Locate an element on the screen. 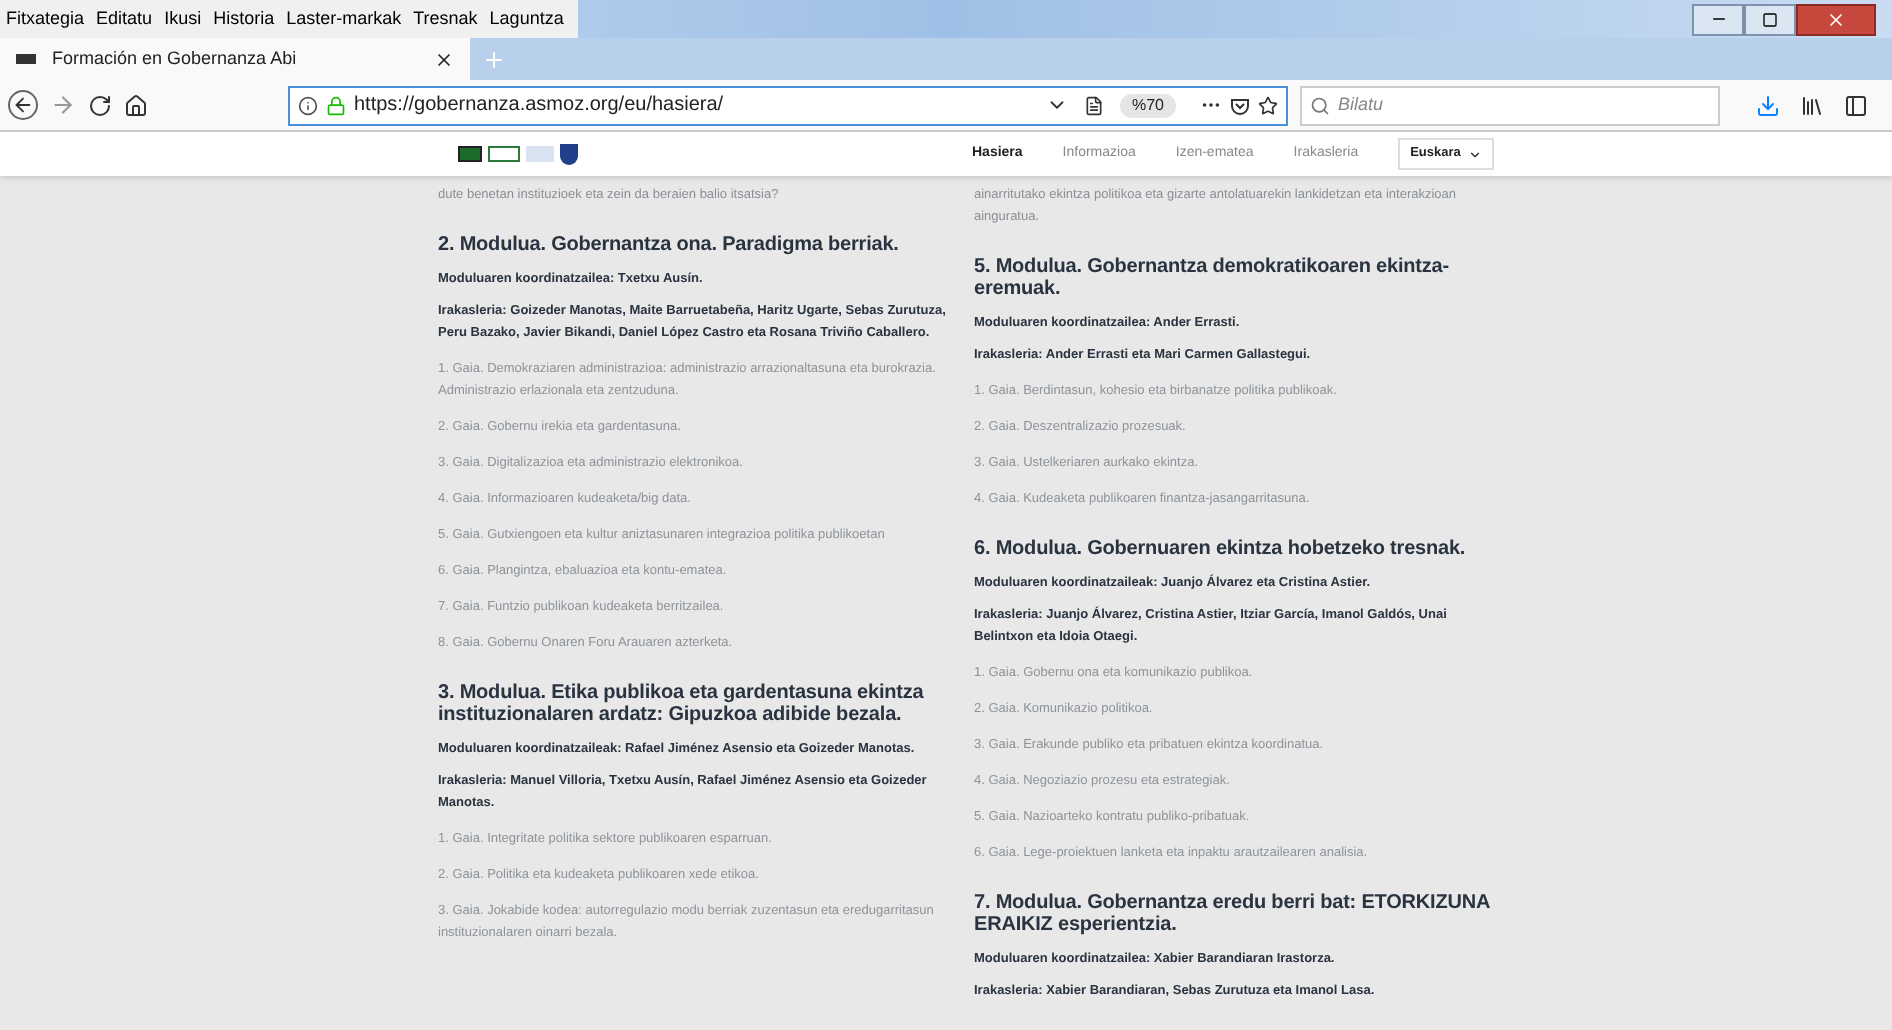 The width and height of the screenshot is (1892, 1030). module-heading: 2. Modulua. Gobernantza ona. Paradigma berriak. is located at coordinates (669, 245).